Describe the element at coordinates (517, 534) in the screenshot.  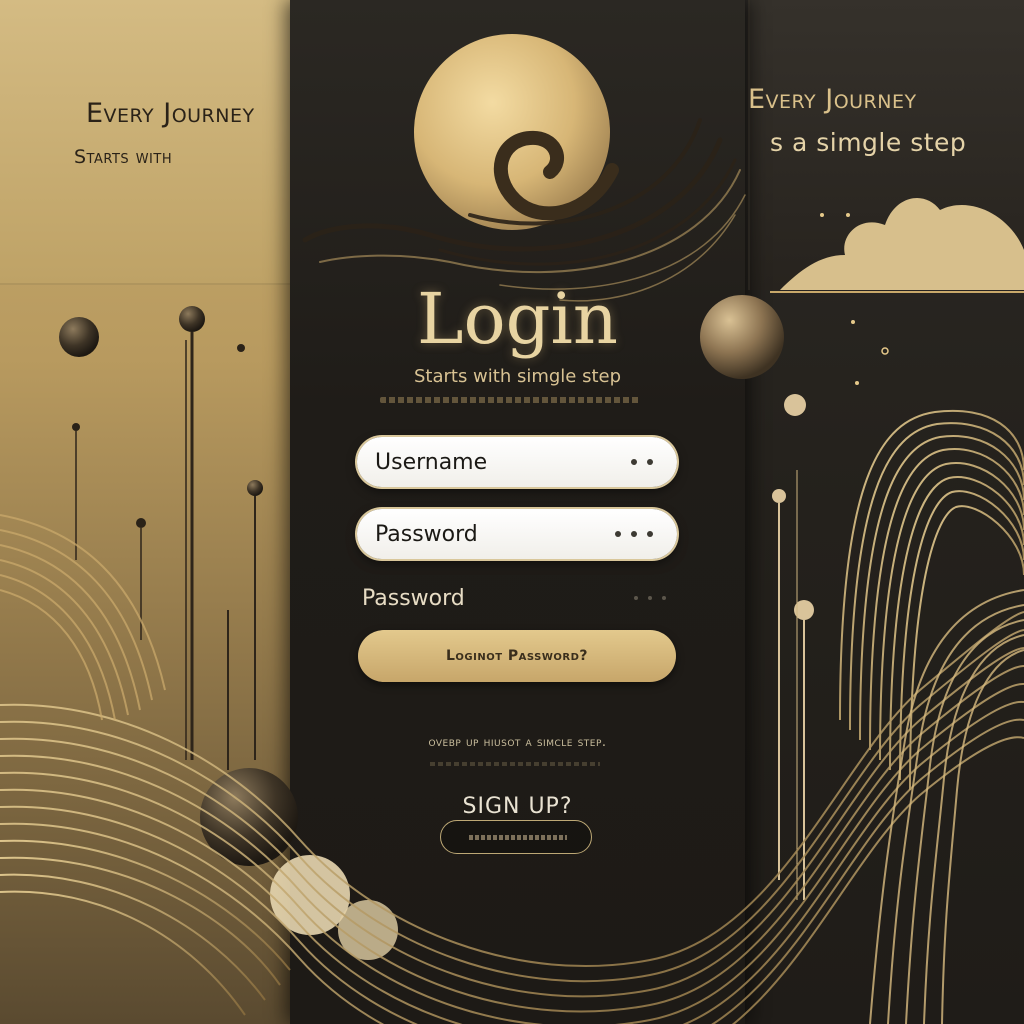
I see `password-field: Password` at that location.